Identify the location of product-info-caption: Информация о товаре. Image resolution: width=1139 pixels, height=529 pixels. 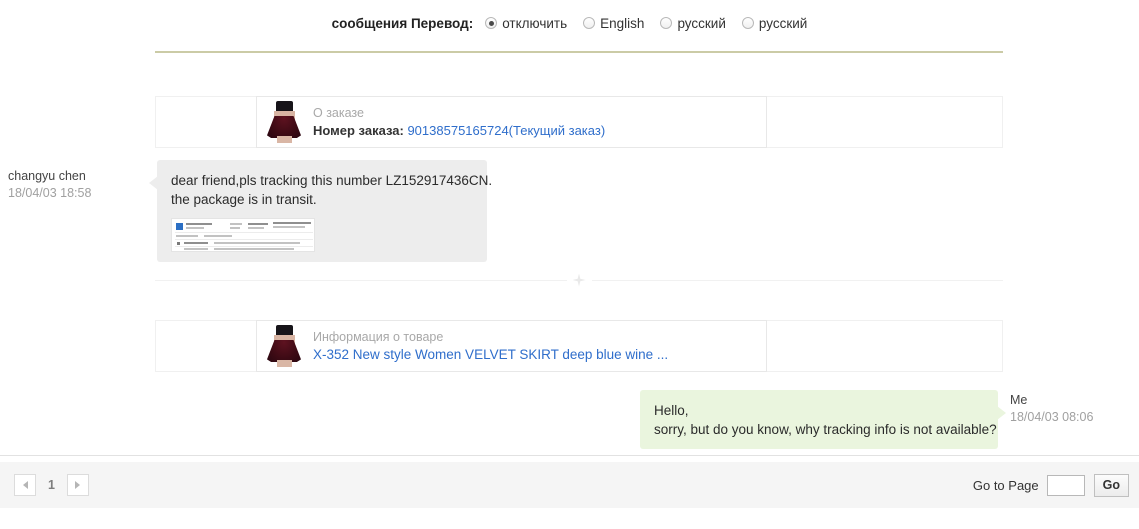
(378, 337).